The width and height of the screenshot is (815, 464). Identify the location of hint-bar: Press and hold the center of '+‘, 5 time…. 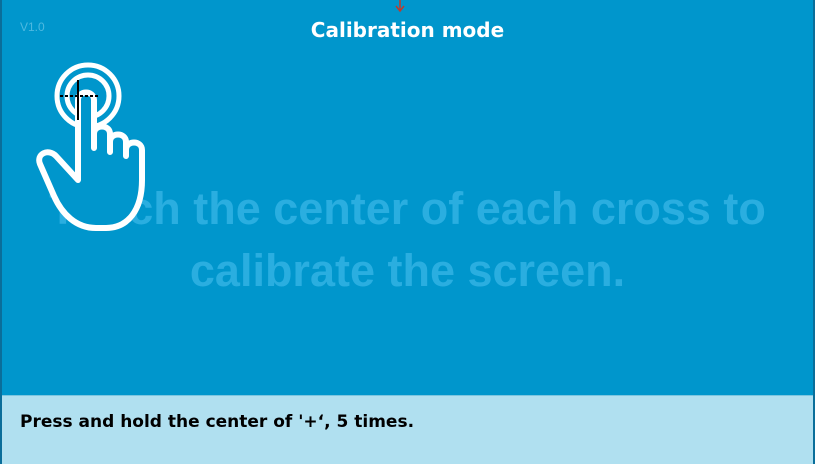
(407, 429).